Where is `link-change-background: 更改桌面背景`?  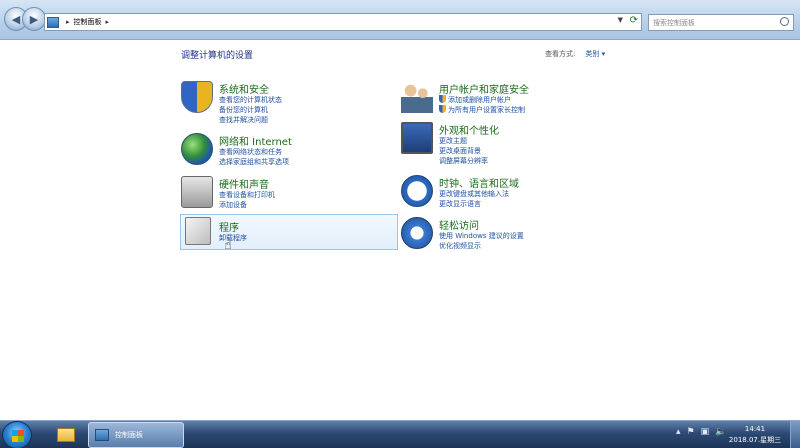 link-change-background: 更改桌面背景 is located at coordinates (463, 151).